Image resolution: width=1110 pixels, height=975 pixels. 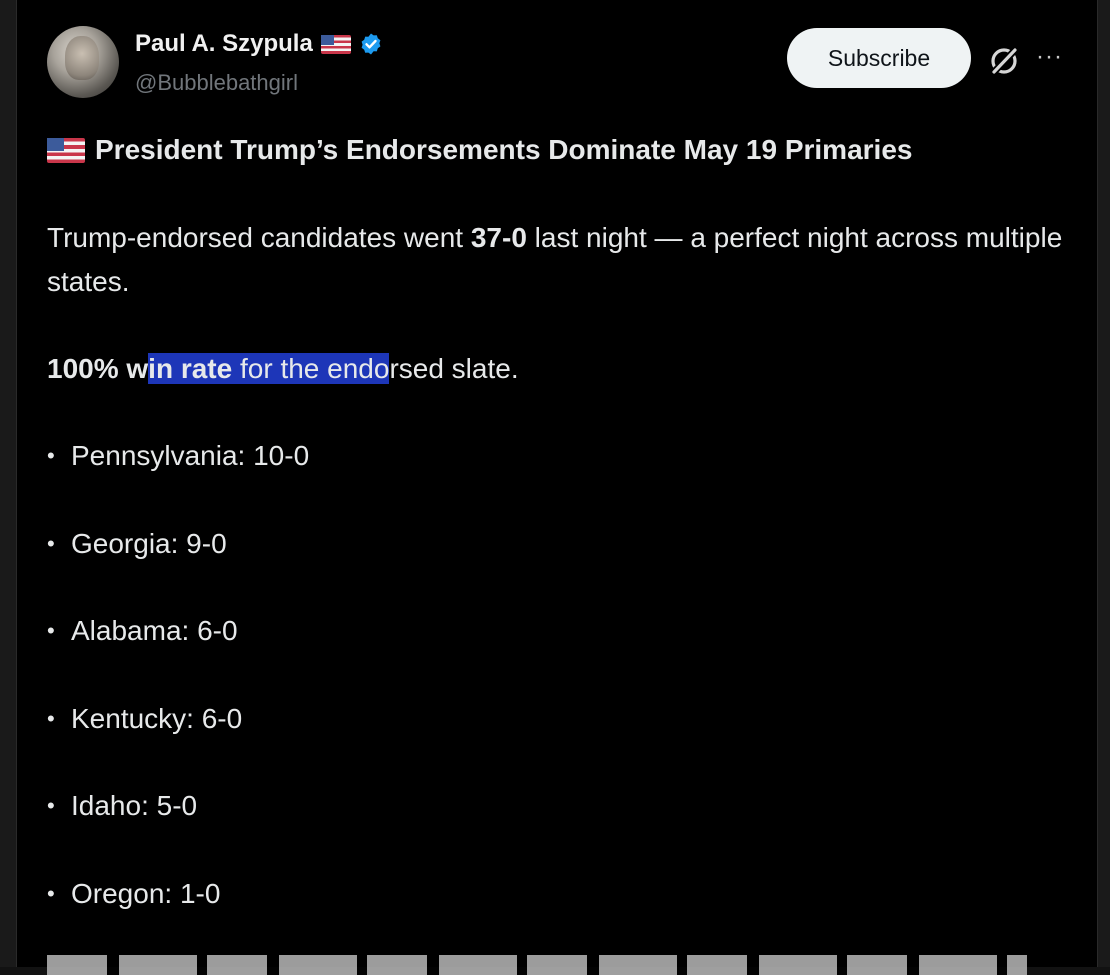 What do you see at coordinates (259, 237) in the screenshot?
I see `paragraph-text: Trump-endorsed candidates went` at bounding box center [259, 237].